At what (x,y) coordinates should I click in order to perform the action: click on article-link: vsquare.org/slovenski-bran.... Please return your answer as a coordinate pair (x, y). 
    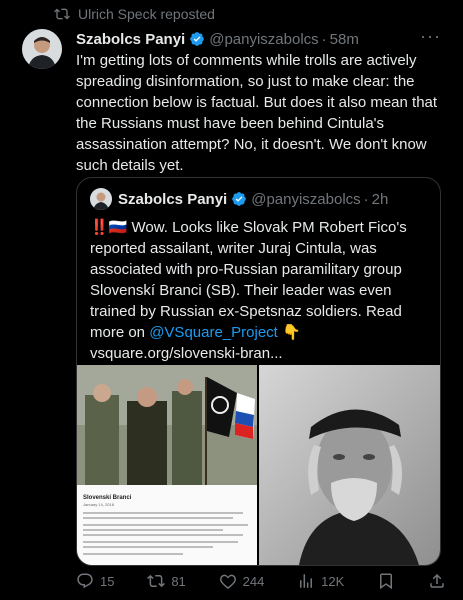
    Looking at the image, I should click on (186, 353).